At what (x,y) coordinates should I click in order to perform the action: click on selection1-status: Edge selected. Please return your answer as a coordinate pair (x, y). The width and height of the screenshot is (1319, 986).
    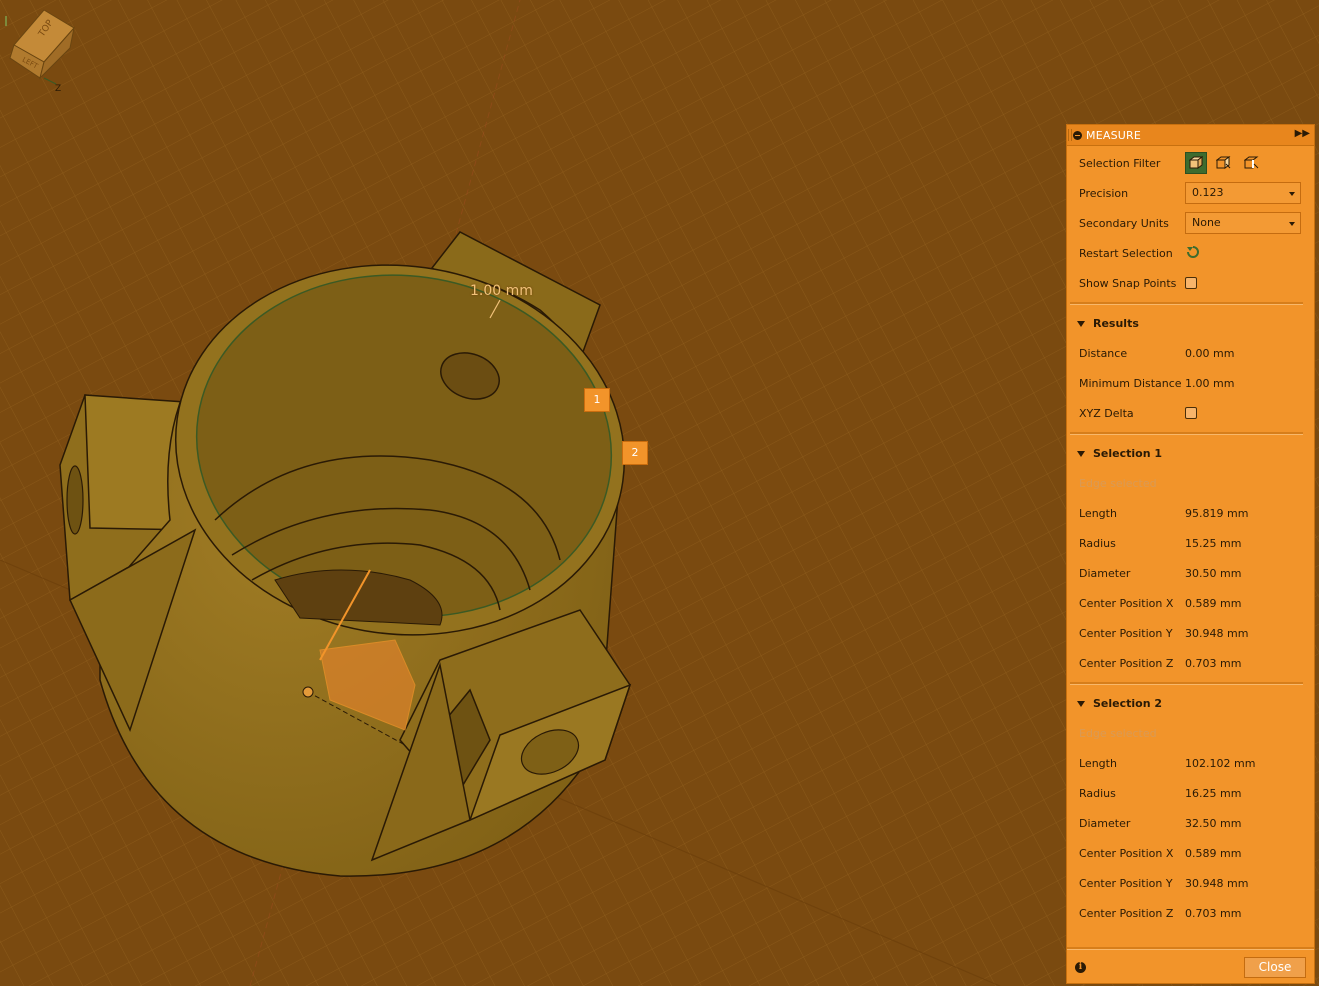
    Looking at the image, I should click on (1118, 483).